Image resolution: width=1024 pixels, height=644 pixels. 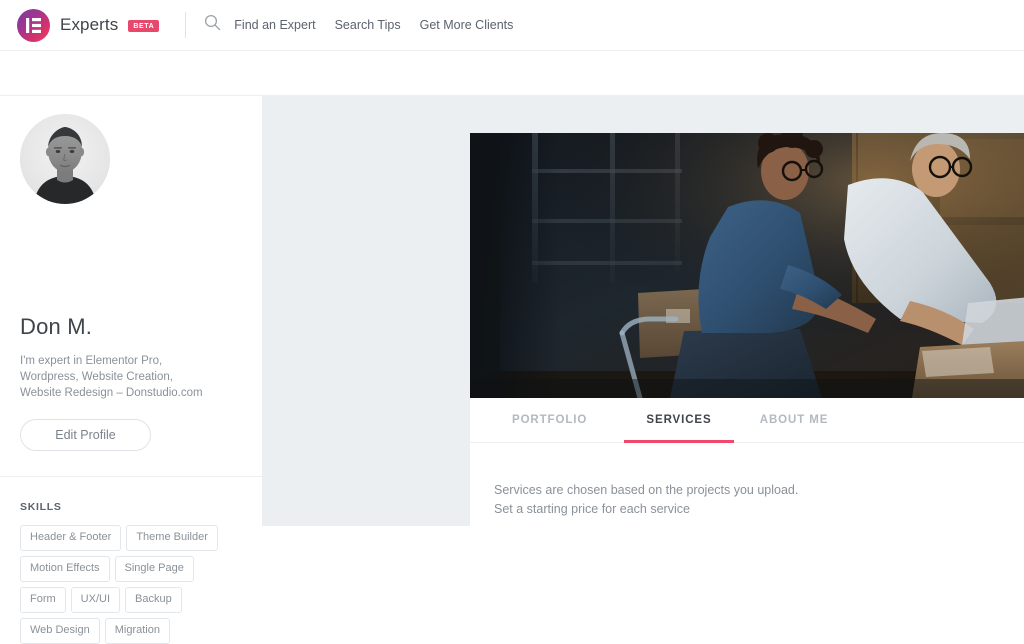 I want to click on skill-chip: Single Page, so click(x=154, y=569).